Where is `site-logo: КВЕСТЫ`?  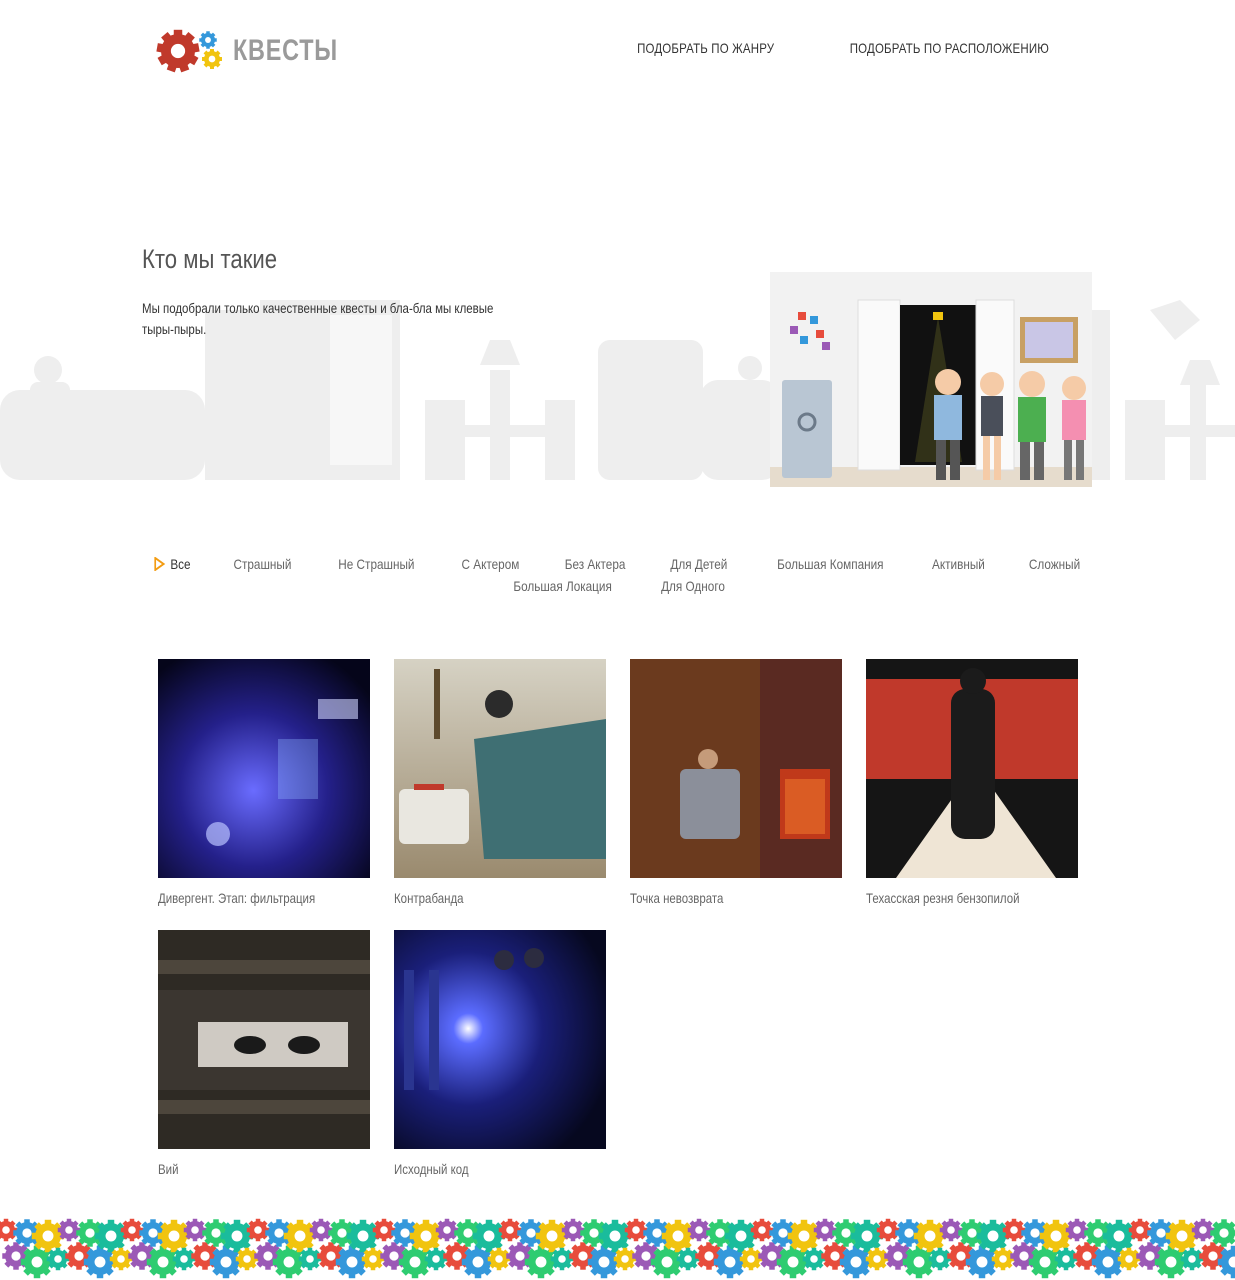
site-logo: КВЕСТЫ is located at coordinates (261, 51).